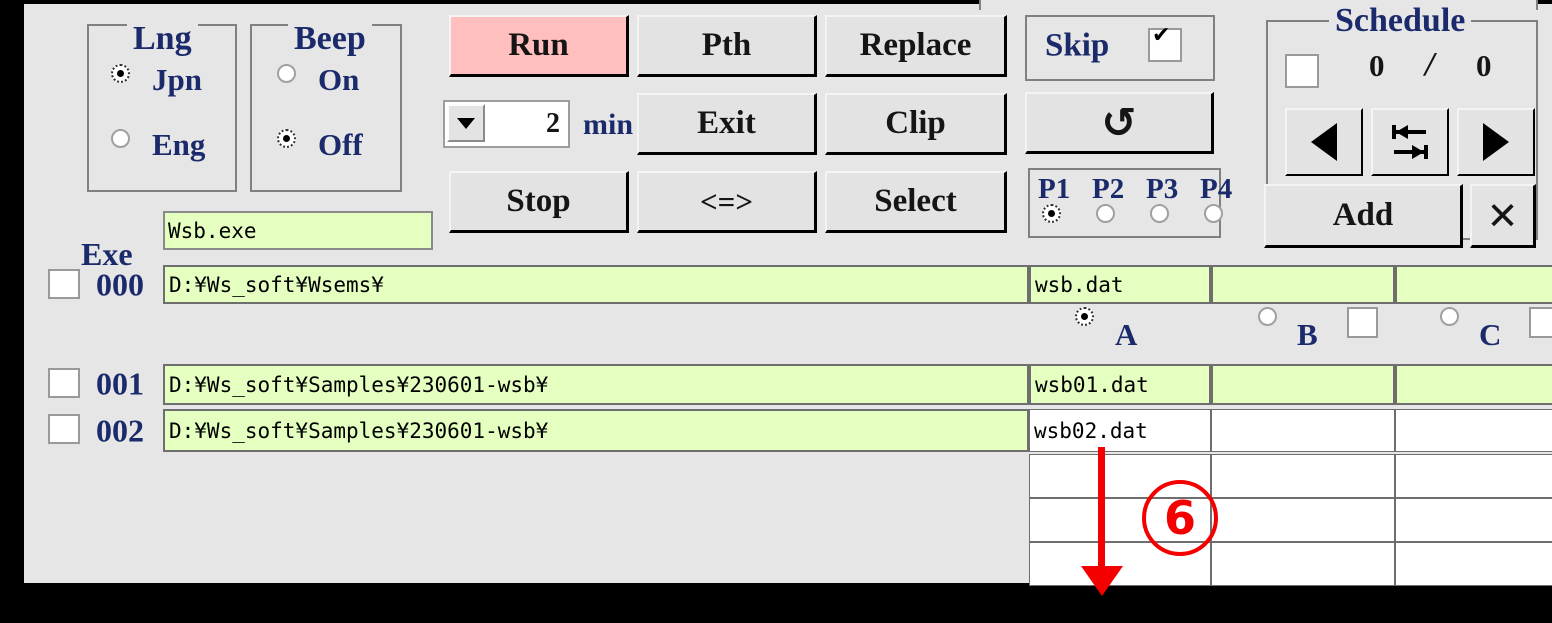  I want to click on schedule-prev-button, so click(1324, 142).